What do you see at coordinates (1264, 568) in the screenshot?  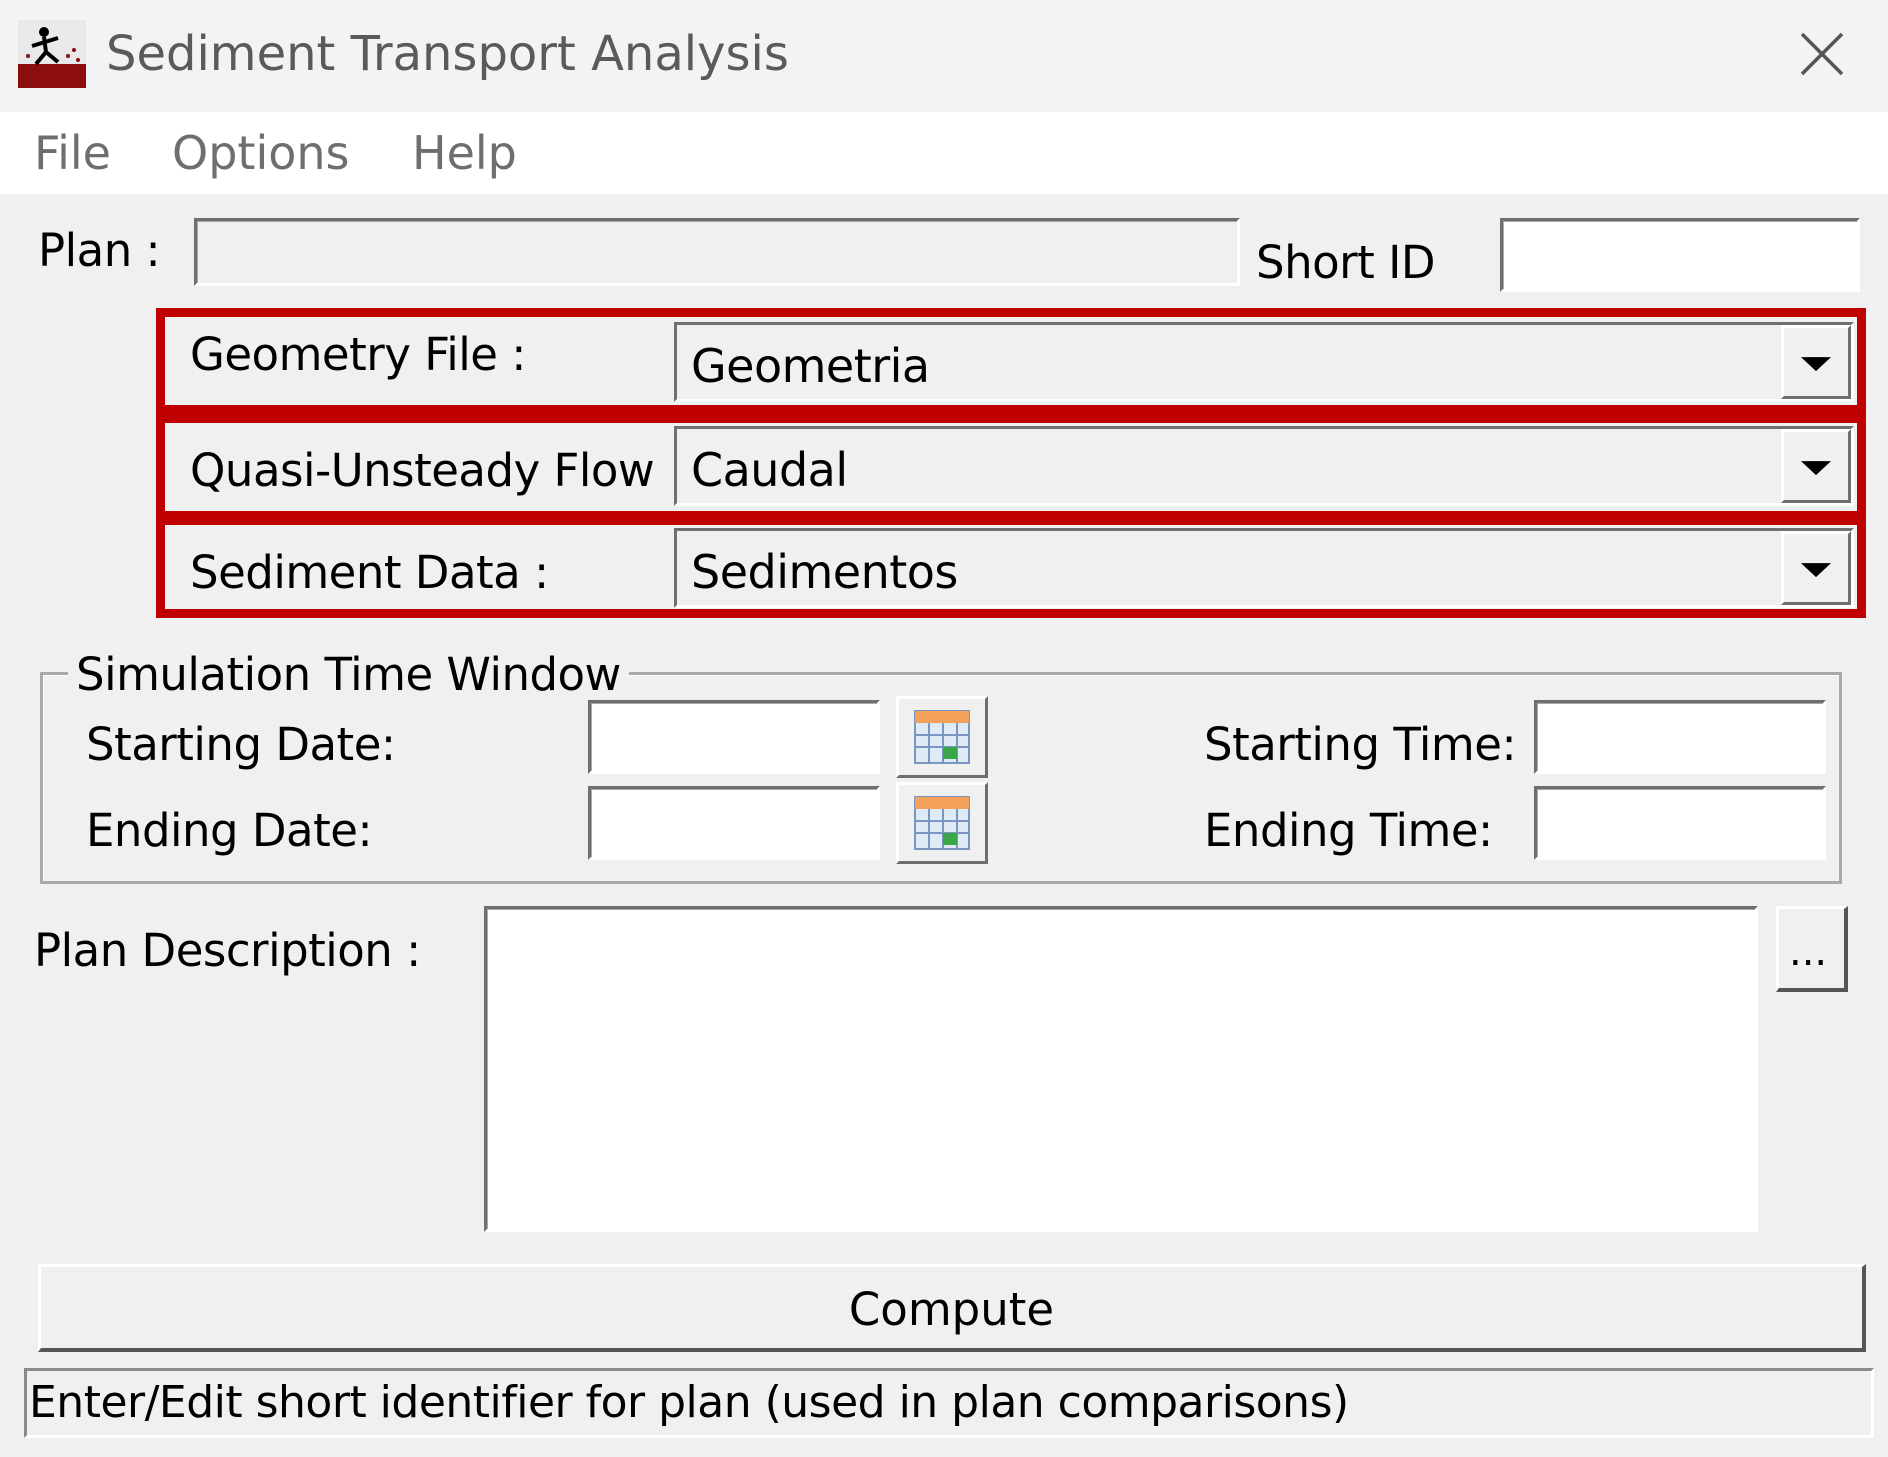 I see `sediment-data-select: Sedimentos` at bounding box center [1264, 568].